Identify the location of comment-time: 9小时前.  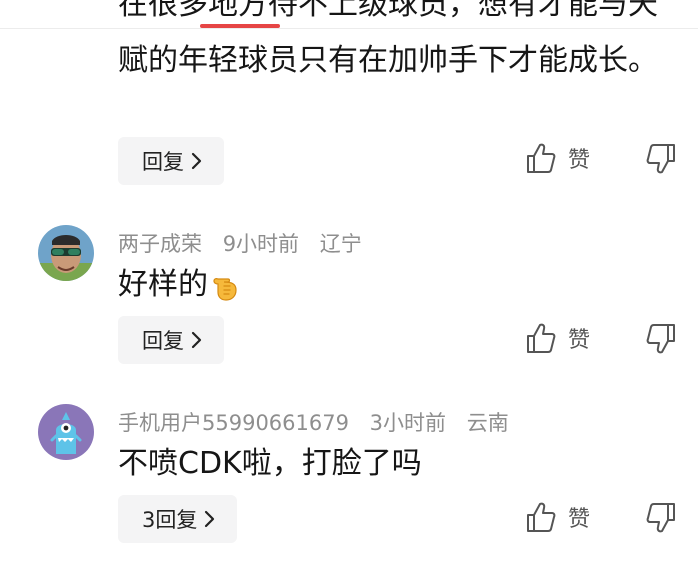
(261, 244).